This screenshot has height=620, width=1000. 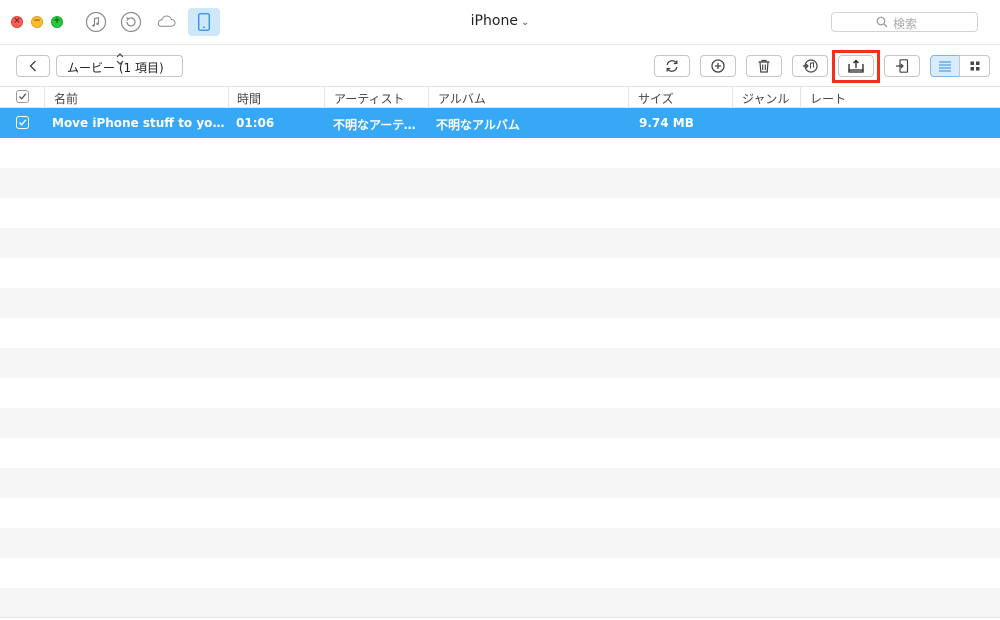 I want to click on select-all-checkbox, so click(x=22, y=96).